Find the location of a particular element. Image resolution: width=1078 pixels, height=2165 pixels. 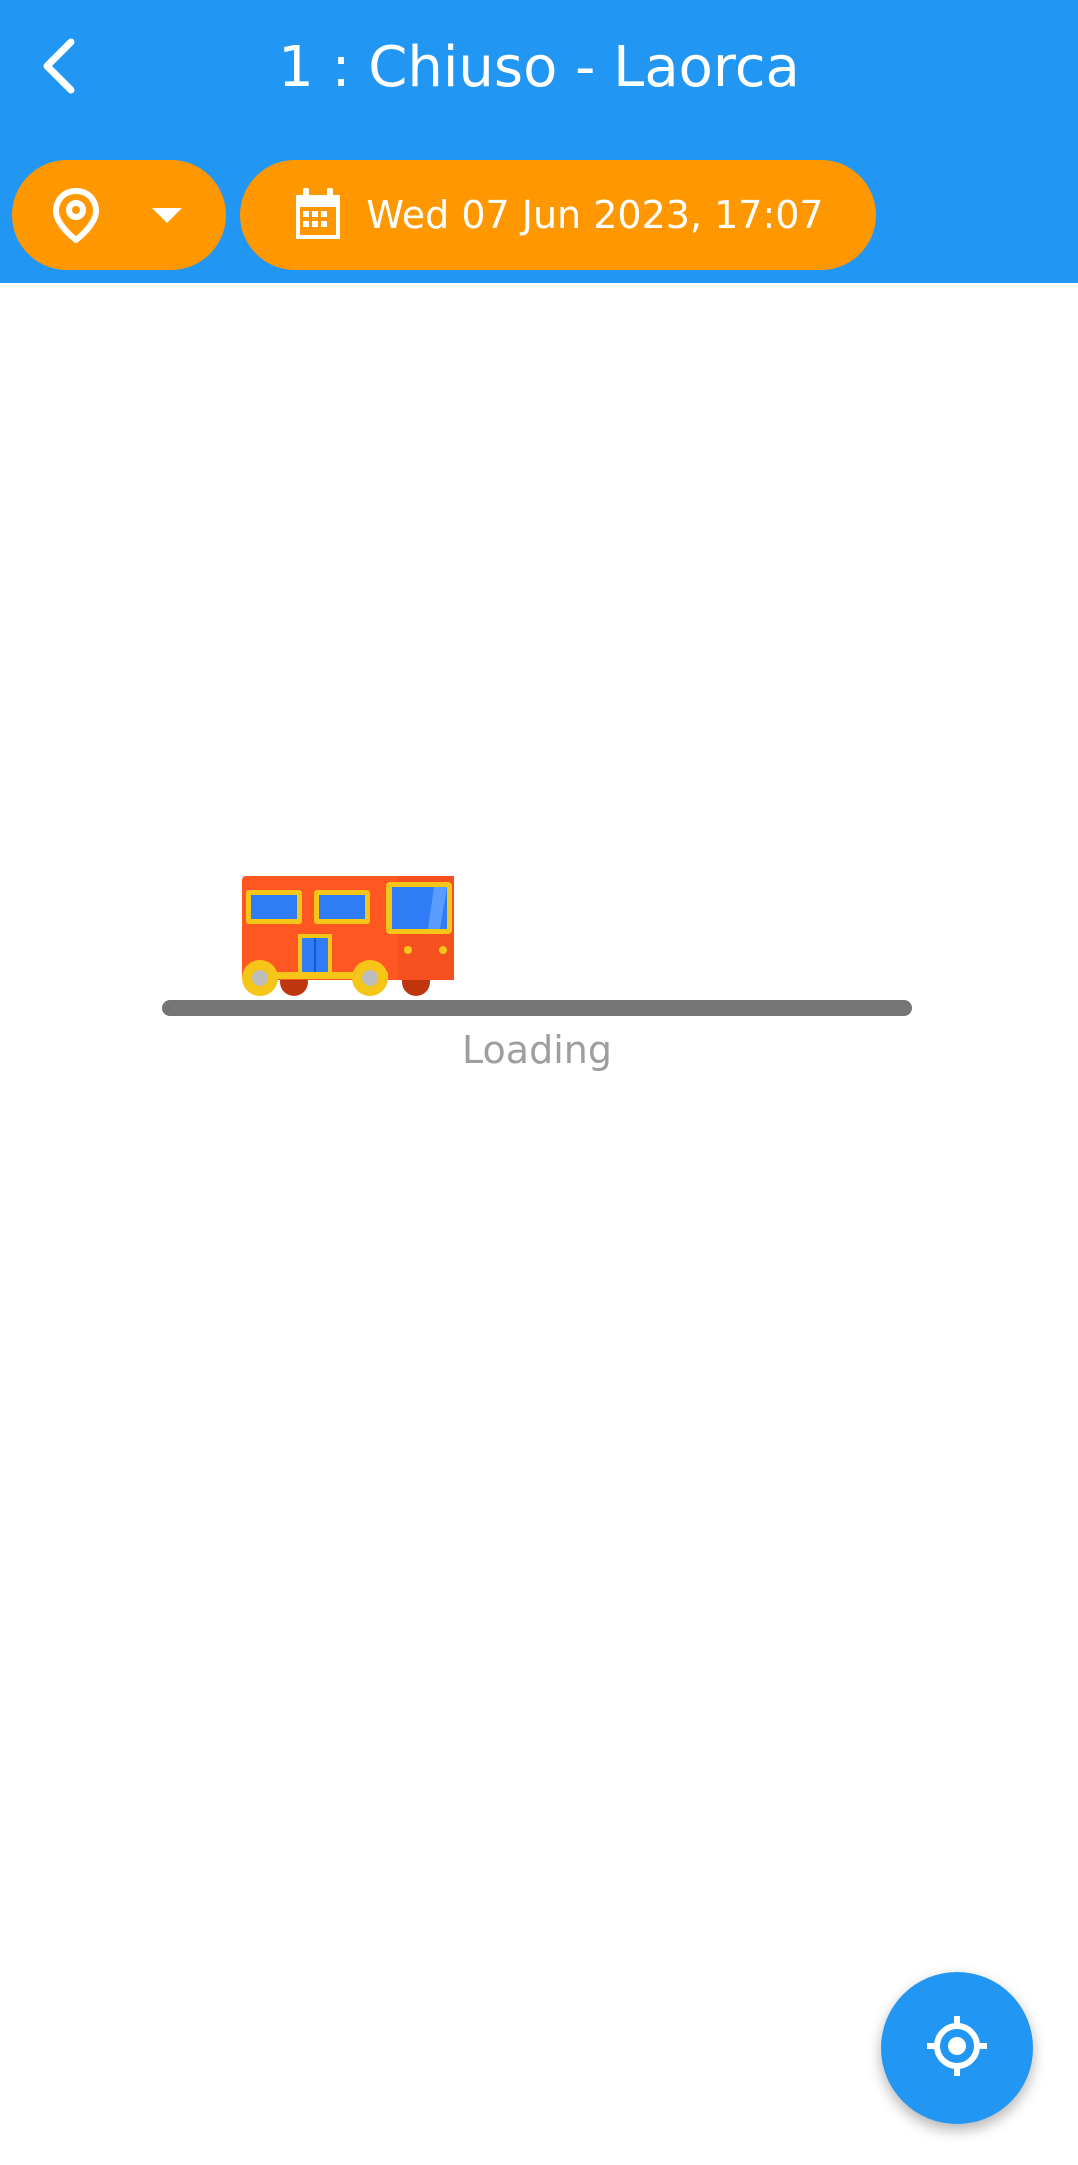

caret-down-icon is located at coordinates (167, 218).